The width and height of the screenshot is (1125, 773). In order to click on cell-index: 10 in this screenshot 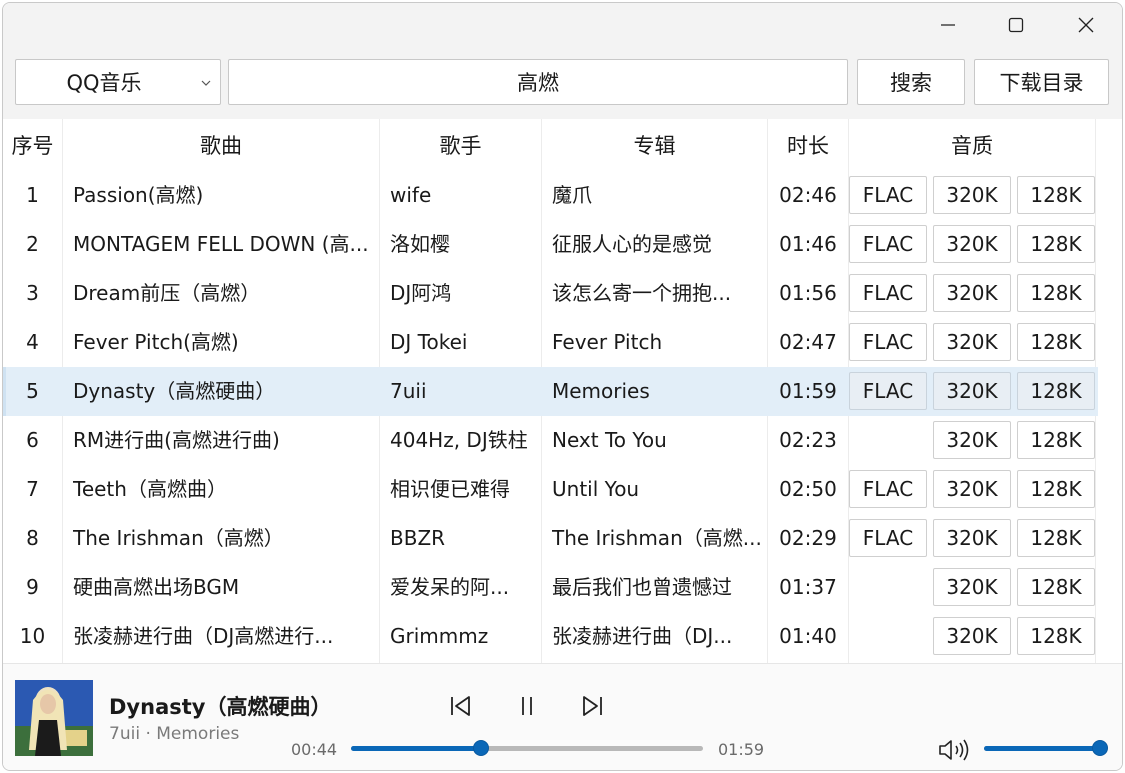, I will do `click(32, 636)`.